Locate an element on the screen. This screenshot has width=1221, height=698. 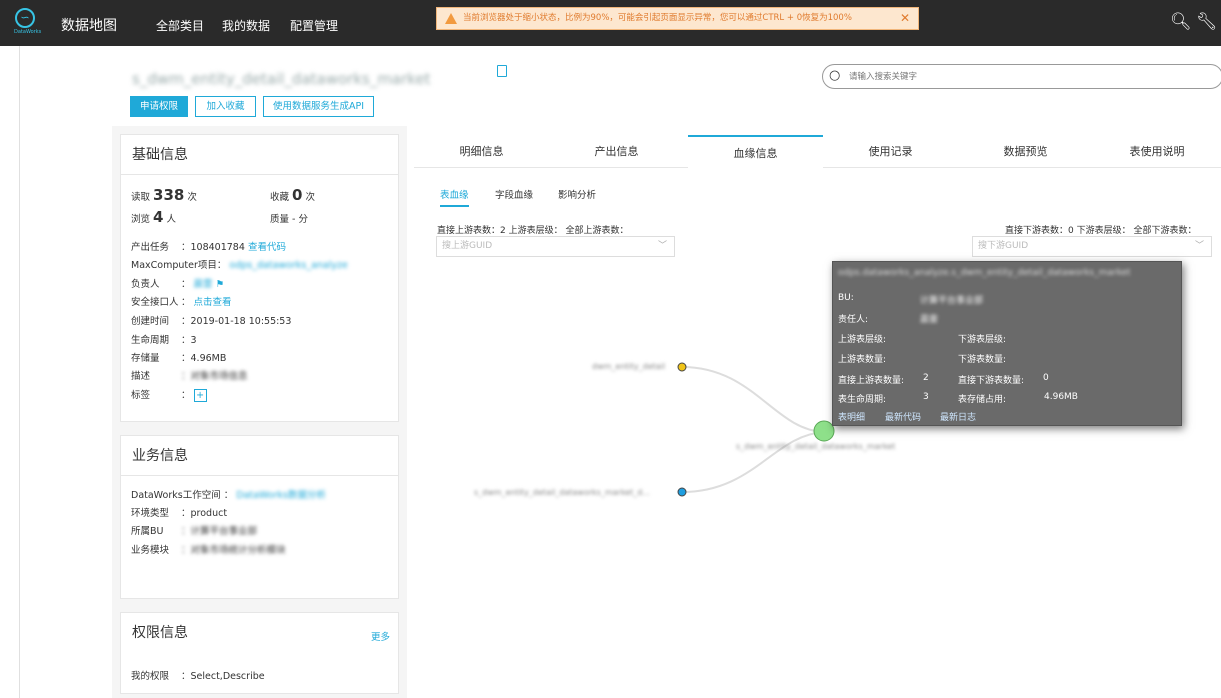
generate-api-button: 使用数据服务生成API is located at coordinates (318, 106).